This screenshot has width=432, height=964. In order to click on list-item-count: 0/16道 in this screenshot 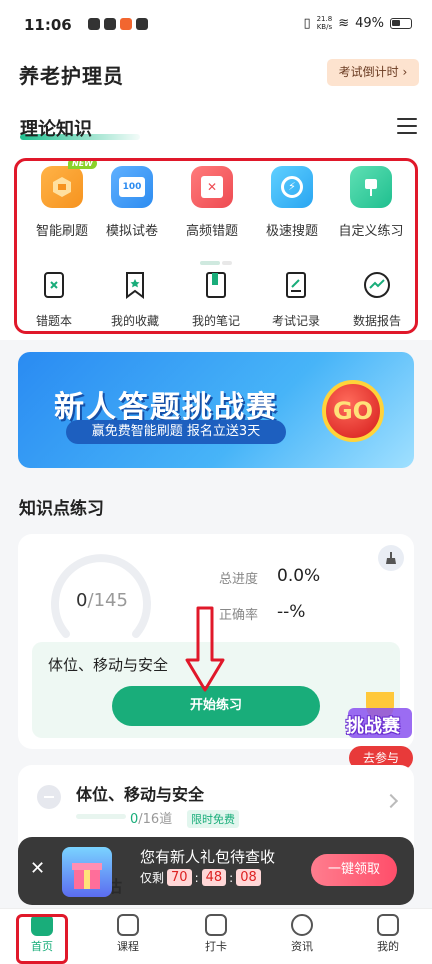, I will do `click(151, 817)`.